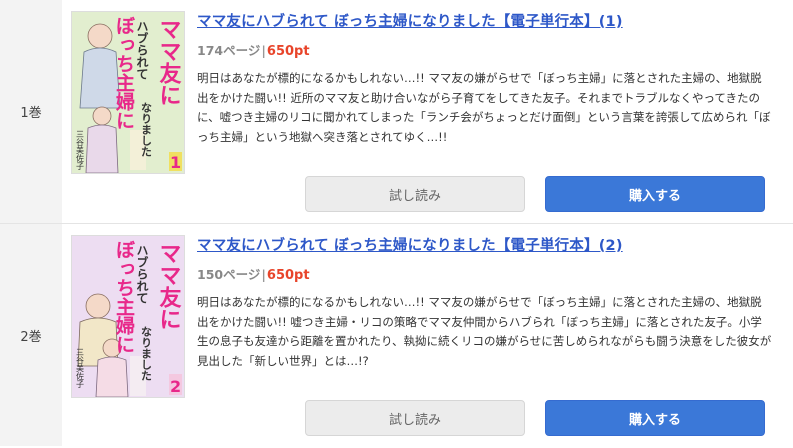  I want to click on cover-art: ママ友に ハブられて ぼっち主婦に なりました 三谷美佐子 1, so click(128, 92).